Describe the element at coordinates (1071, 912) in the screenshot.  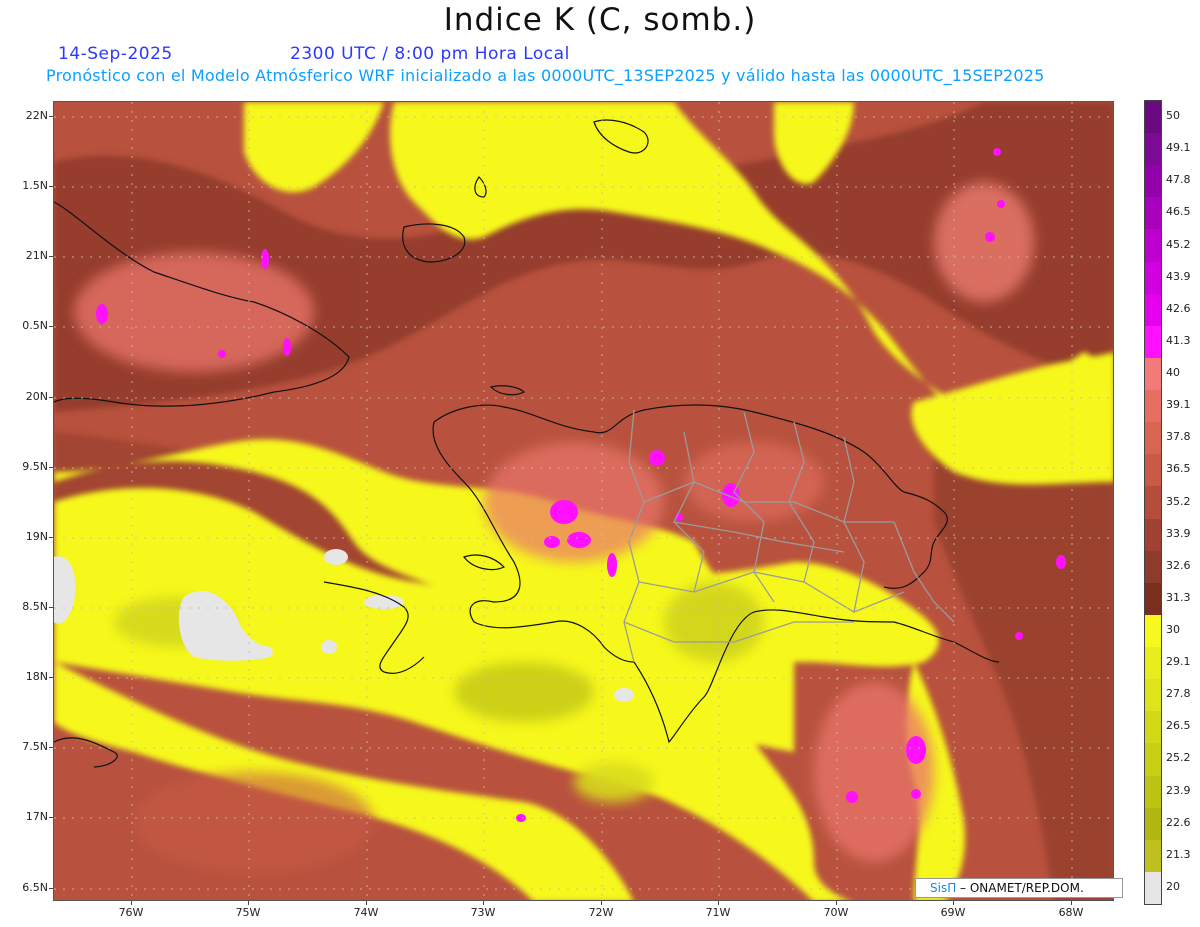
I see `lon-label: 68W` at that location.